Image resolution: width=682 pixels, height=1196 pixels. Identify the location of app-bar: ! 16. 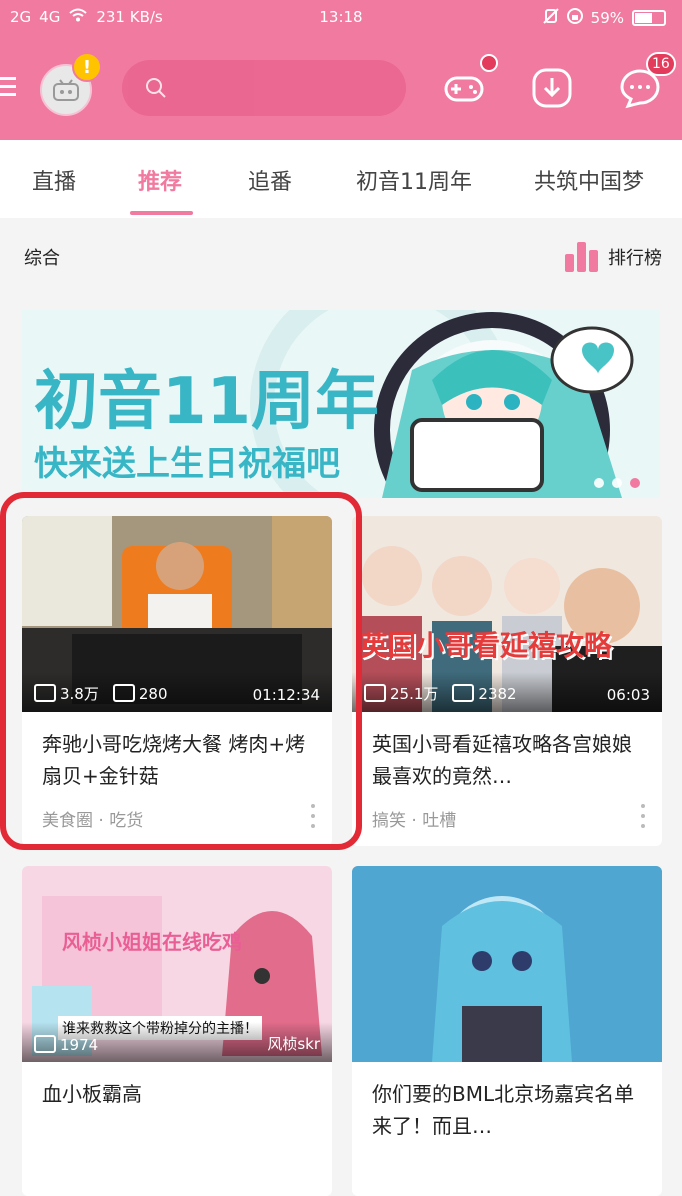
(341, 88).